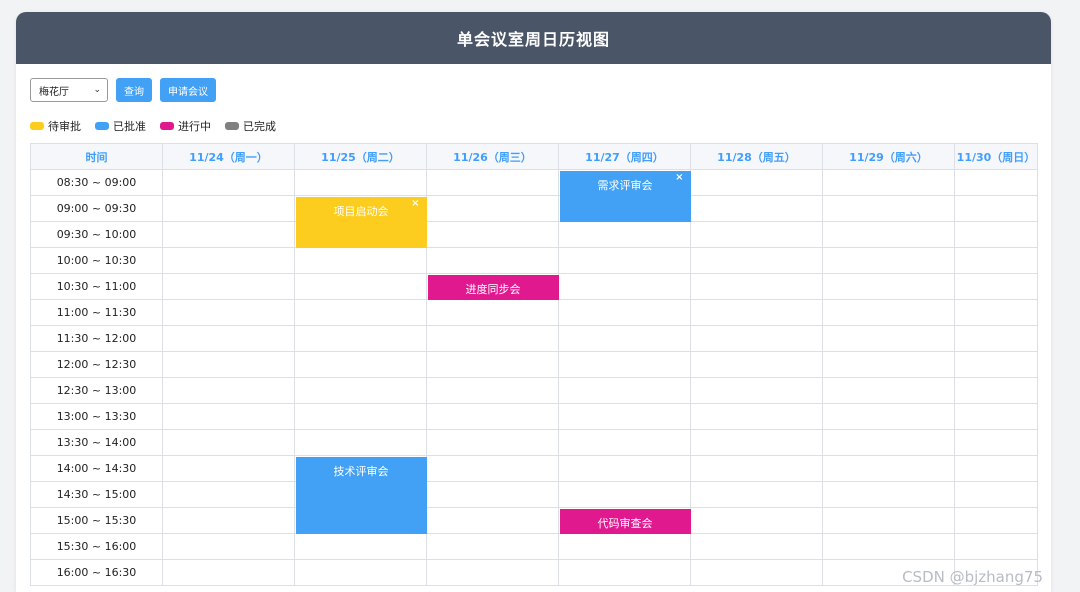  I want to click on meeting-block: 项目启动会 ×, so click(361, 222).